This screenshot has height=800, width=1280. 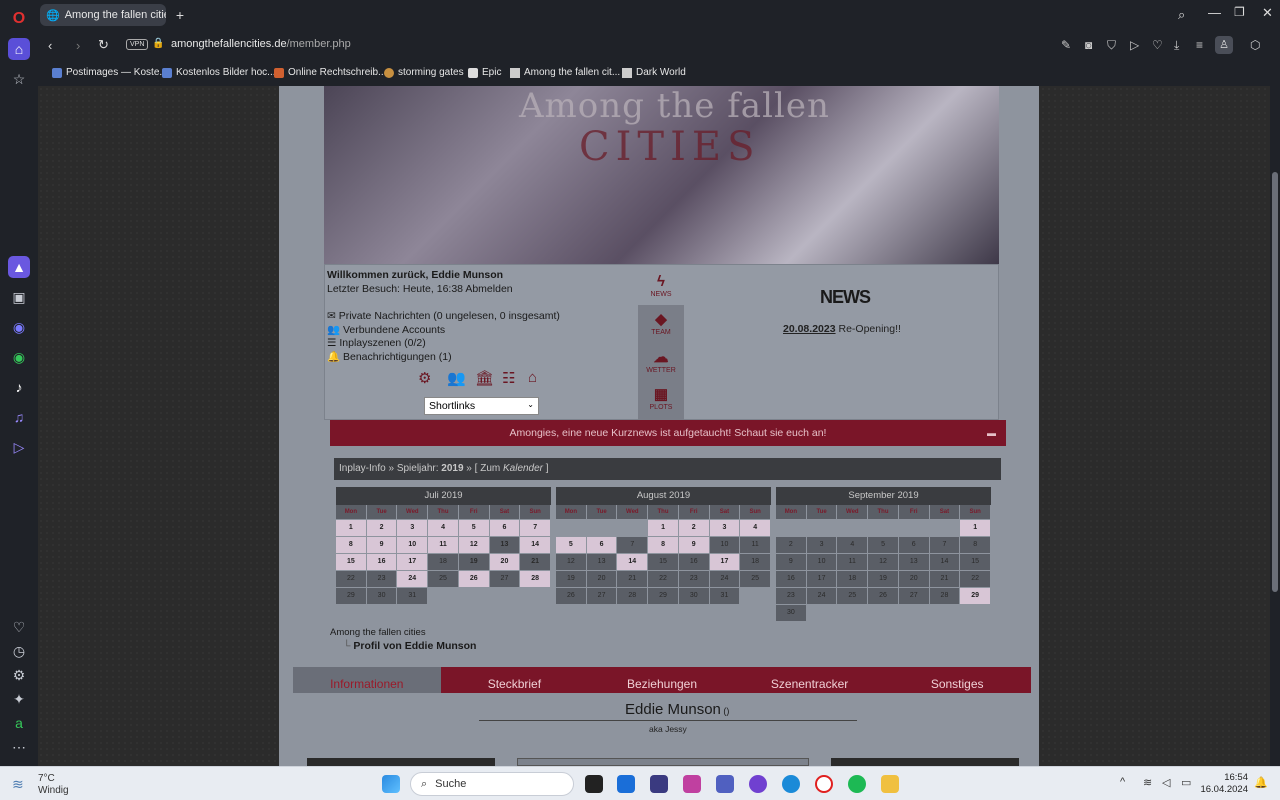 What do you see at coordinates (1214, 12) in the screenshot?
I see `minimize-button: —` at bounding box center [1214, 12].